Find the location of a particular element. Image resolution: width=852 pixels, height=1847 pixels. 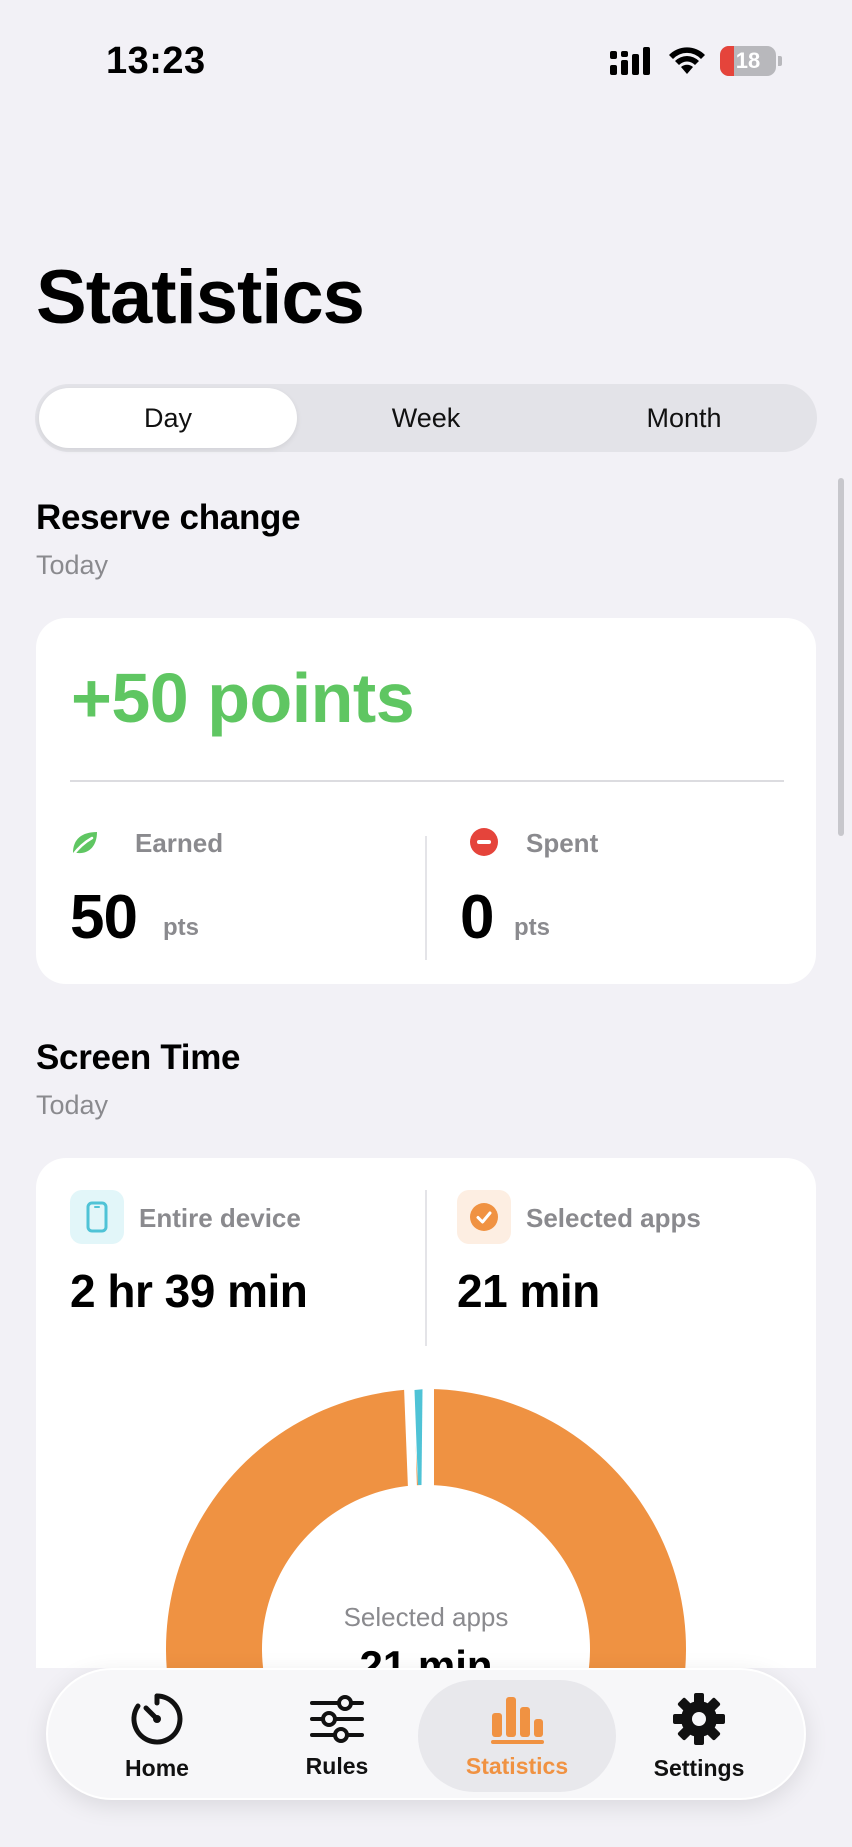

gear-icon is located at coordinates (699, 1718).